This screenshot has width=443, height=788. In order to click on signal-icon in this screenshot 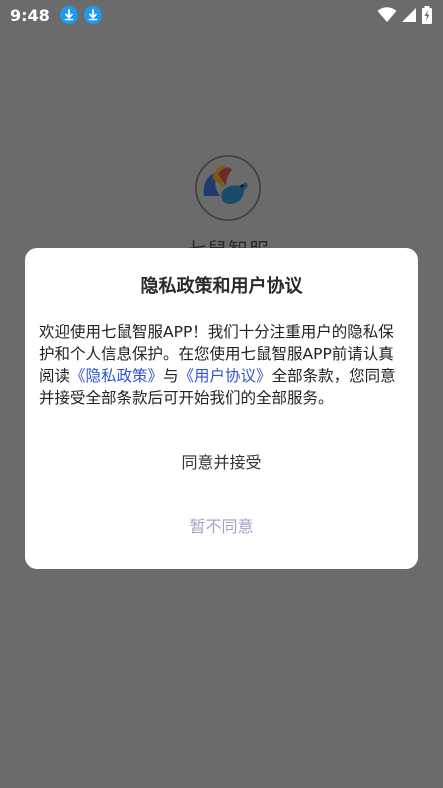, I will do `click(409, 15)`.